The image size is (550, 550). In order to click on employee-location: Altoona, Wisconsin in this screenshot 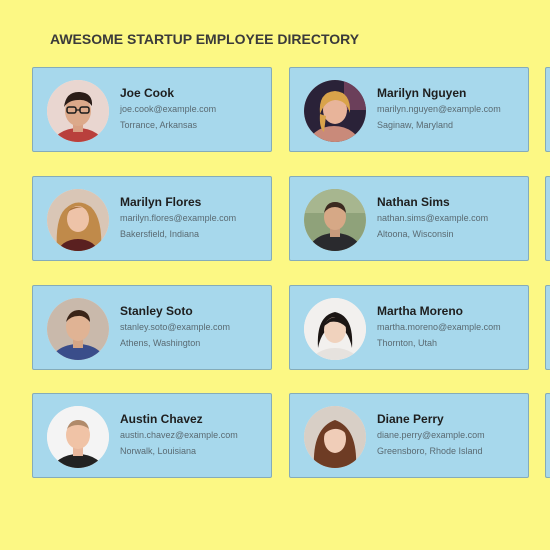, I will do `click(415, 234)`.